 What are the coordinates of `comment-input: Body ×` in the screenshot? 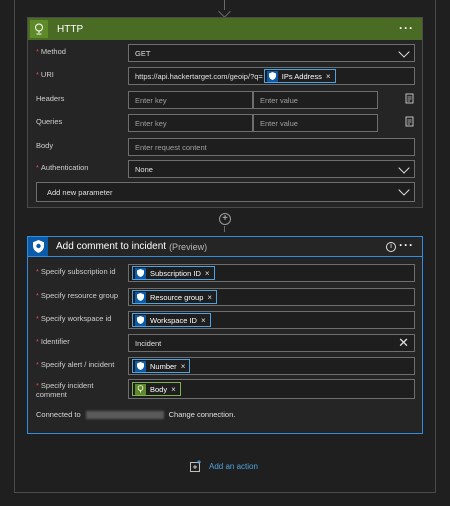 It's located at (271, 389).